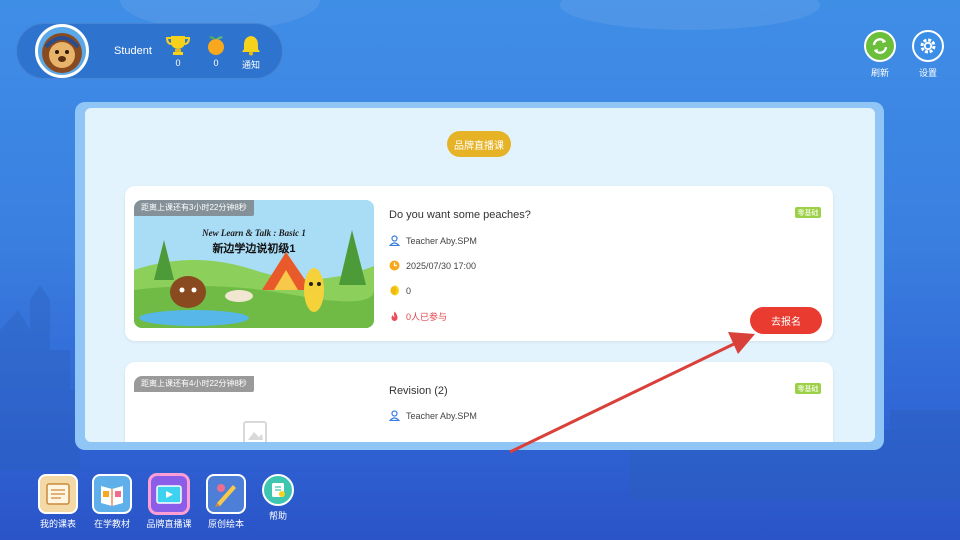 The image size is (960, 540). I want to click on picture-book-icon, so click(225, 495).